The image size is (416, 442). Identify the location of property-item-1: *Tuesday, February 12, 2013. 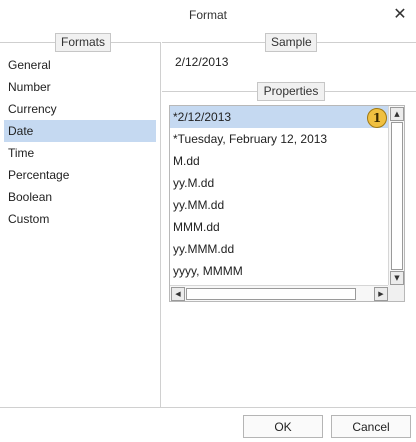
(279, 139).